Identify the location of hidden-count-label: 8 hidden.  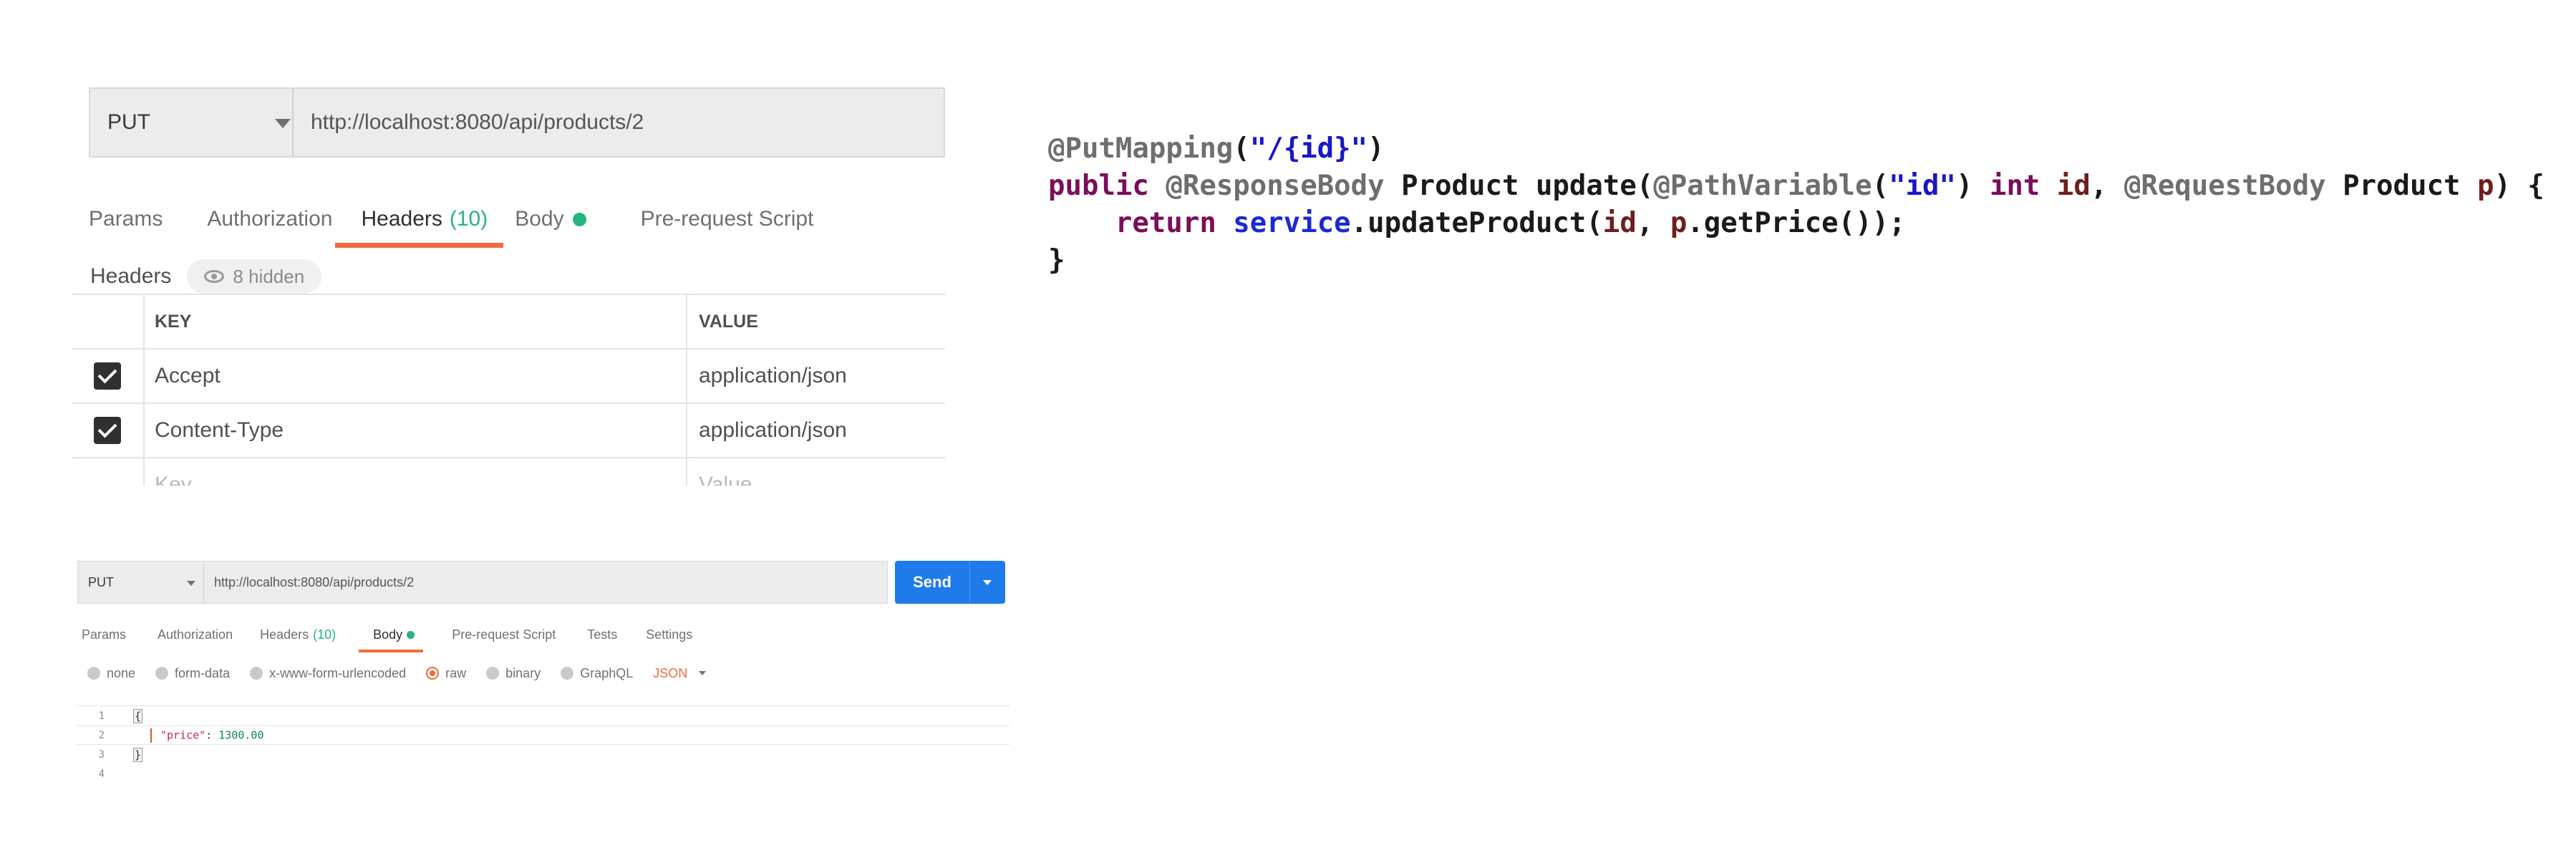
(269, 276).